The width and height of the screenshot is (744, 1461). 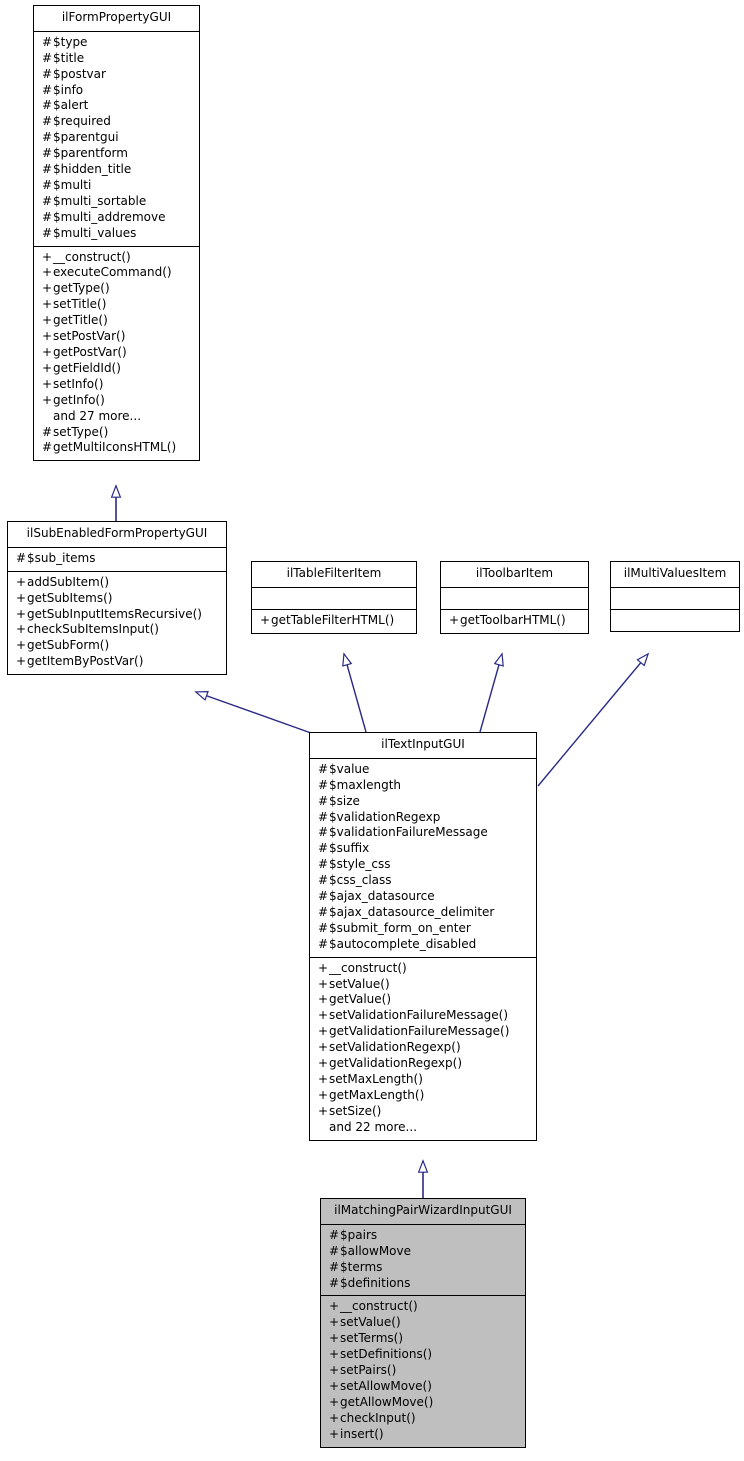 What do you see at coordinates (423, 1236) in the screenshot?
I see `attribute-row: #$pairs` at bounding box center [423, 1236].